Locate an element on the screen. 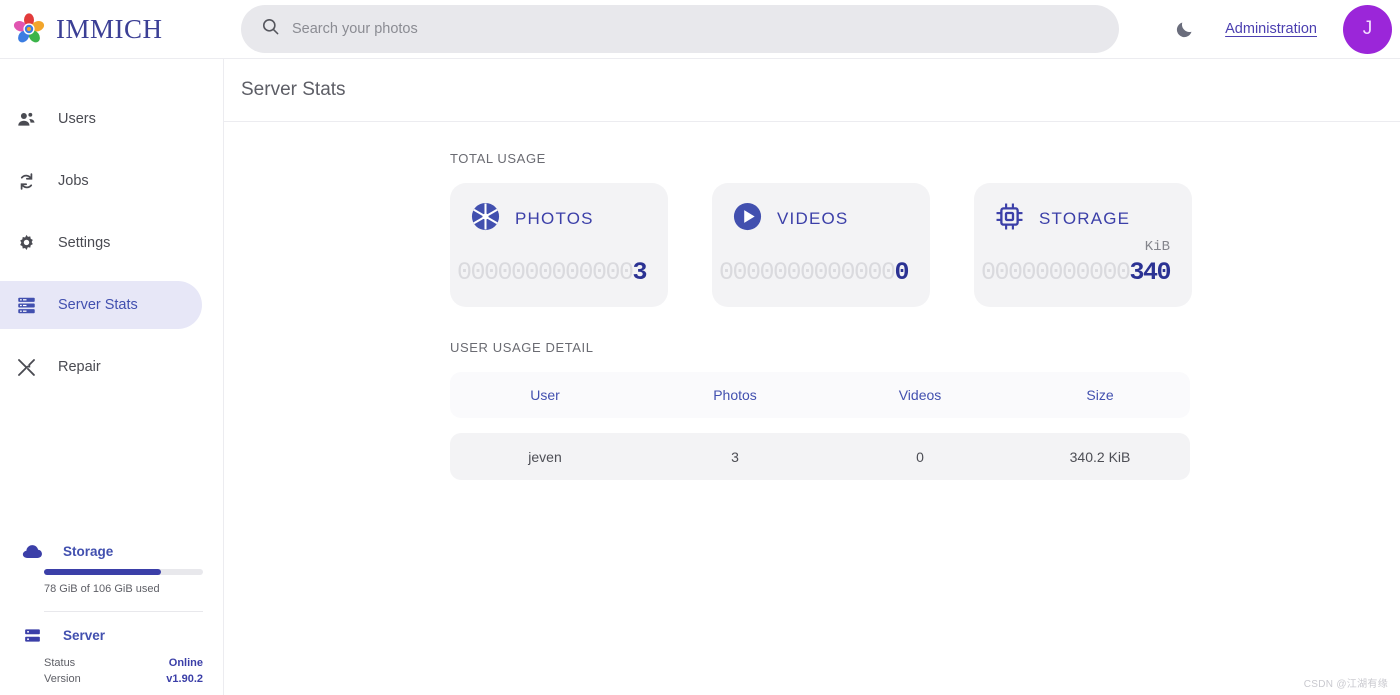 The height and width of the screenshot is (695, 1400). top-right-actions: Administration J is located at coordinates (1284, 29).